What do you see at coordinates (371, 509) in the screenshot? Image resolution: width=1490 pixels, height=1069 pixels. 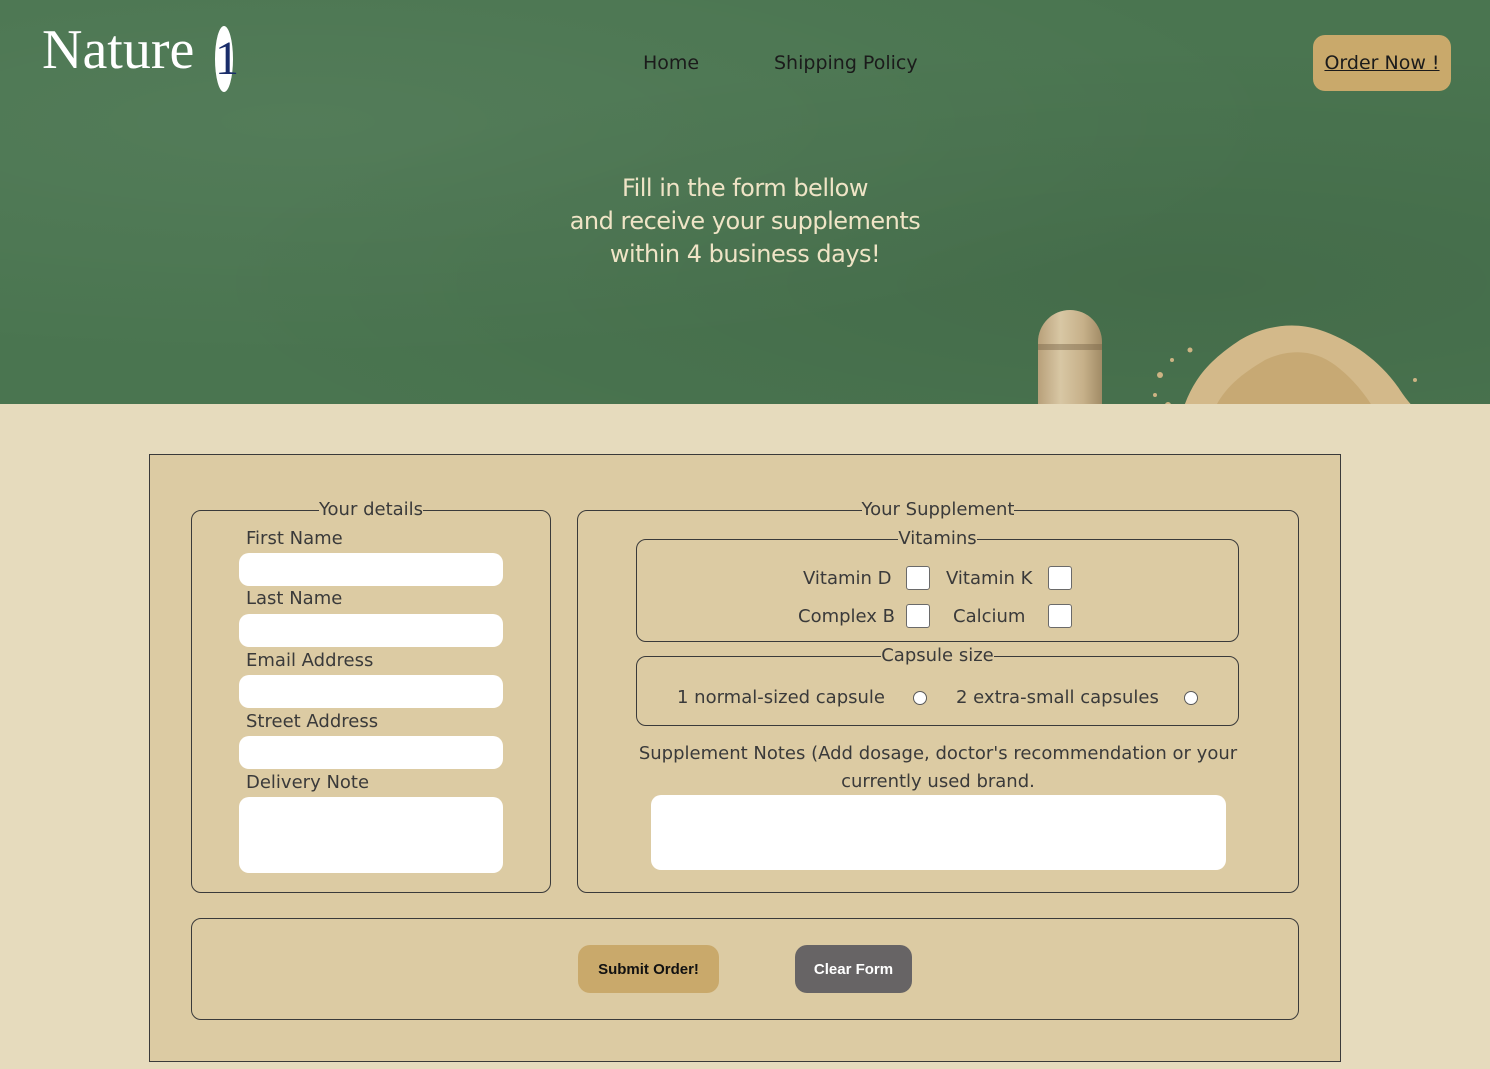 I see `your-details-legend: Your details` at bounding box center [371, 509].